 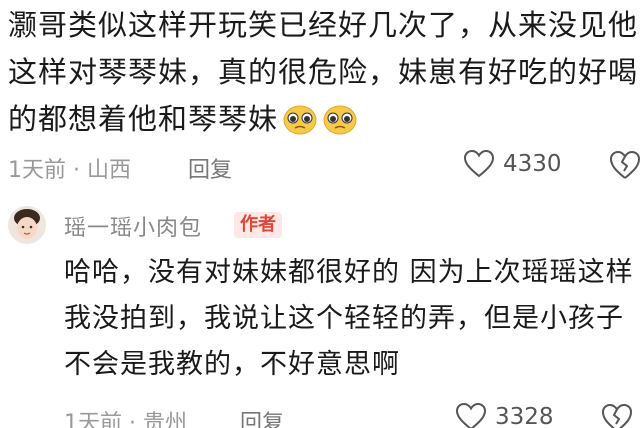 I want to click on comment-time-location: 1天前 · 贵州, so click(x=125, y=419).